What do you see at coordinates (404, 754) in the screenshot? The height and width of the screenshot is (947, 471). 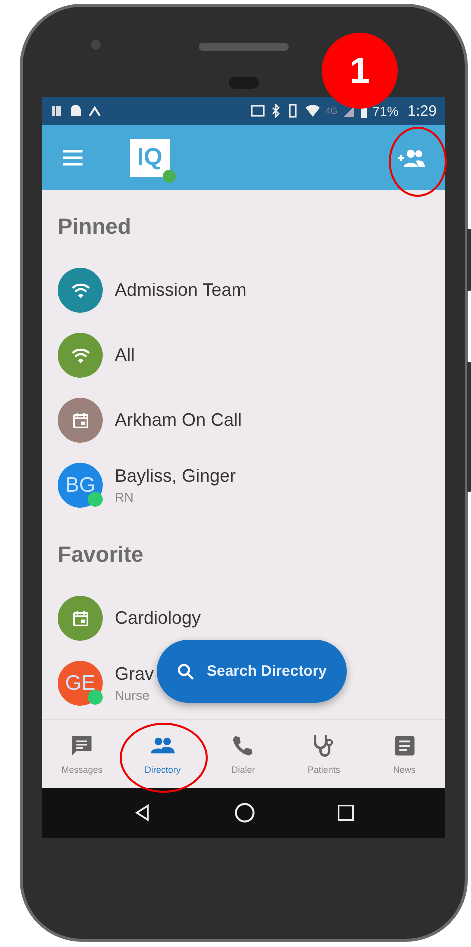 I see `nav-tab: News` at bounding box center [404, 754].